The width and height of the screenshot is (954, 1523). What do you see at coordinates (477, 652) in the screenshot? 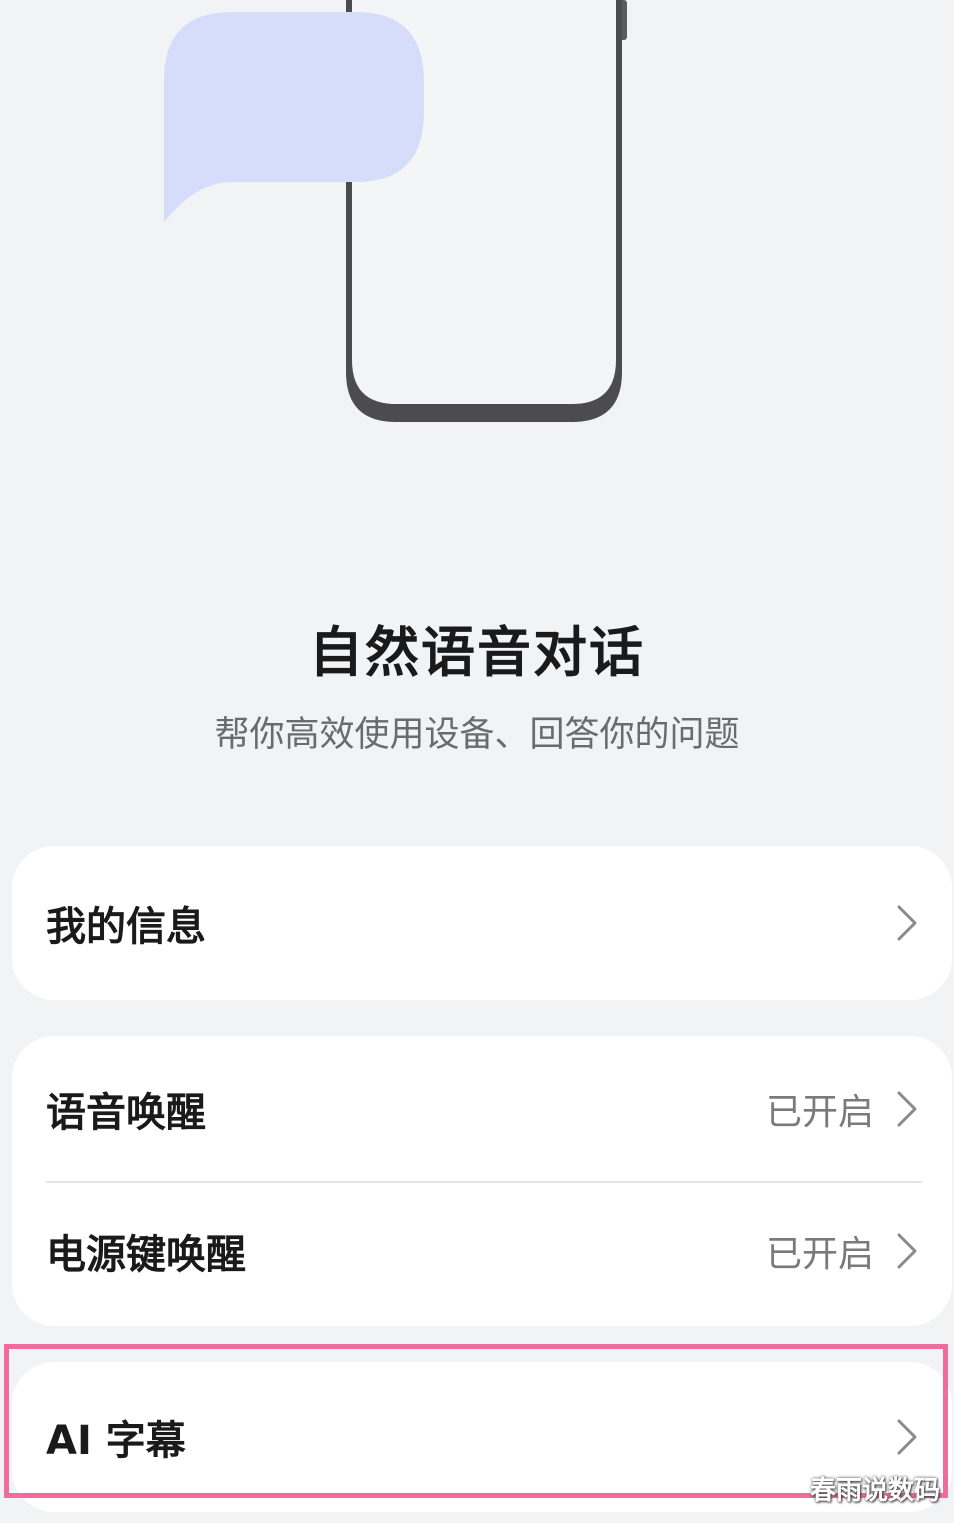
I see `page-title: 自然语音对话` at bounding box center [477, 652].